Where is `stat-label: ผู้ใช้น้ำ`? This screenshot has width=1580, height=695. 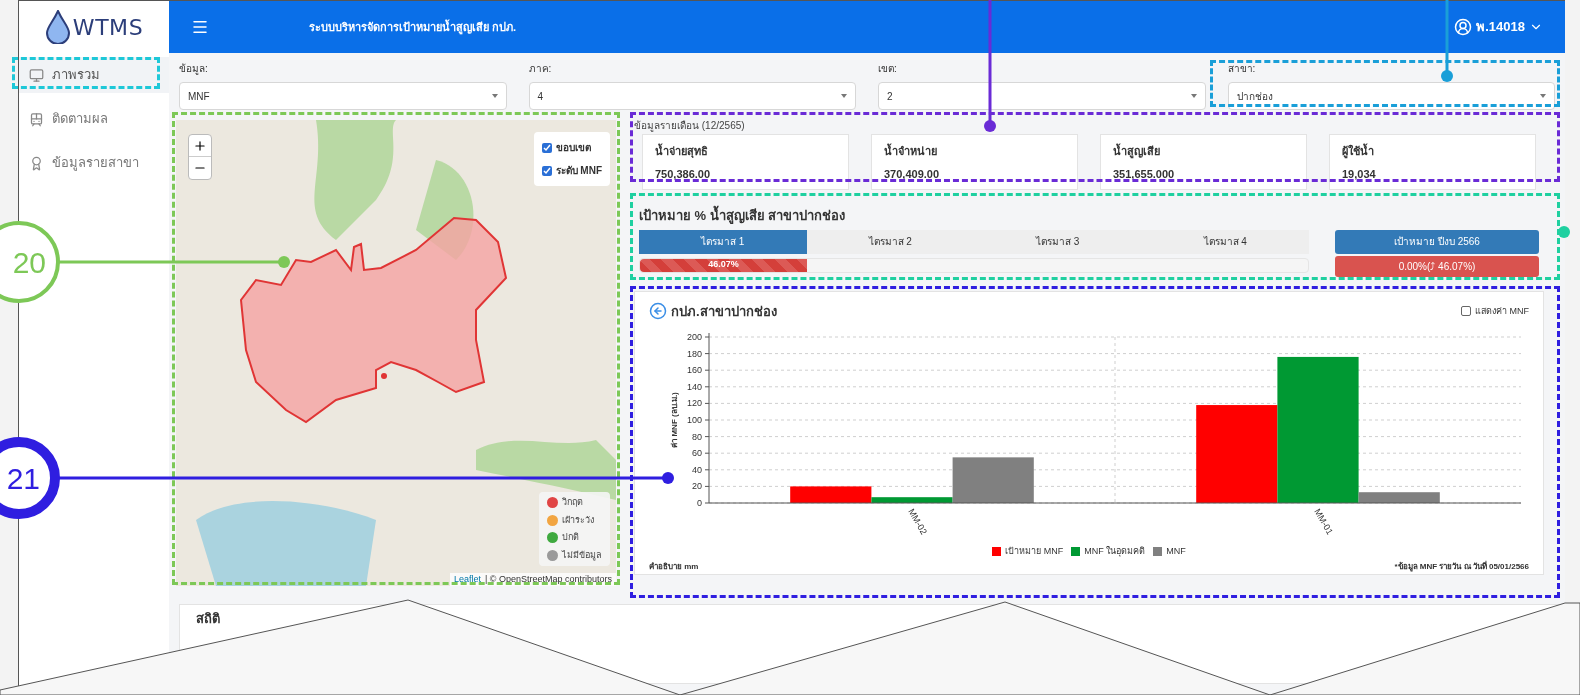 stat-label: ผู้ใช้น้ำ is located at coordinates (1358, 151).